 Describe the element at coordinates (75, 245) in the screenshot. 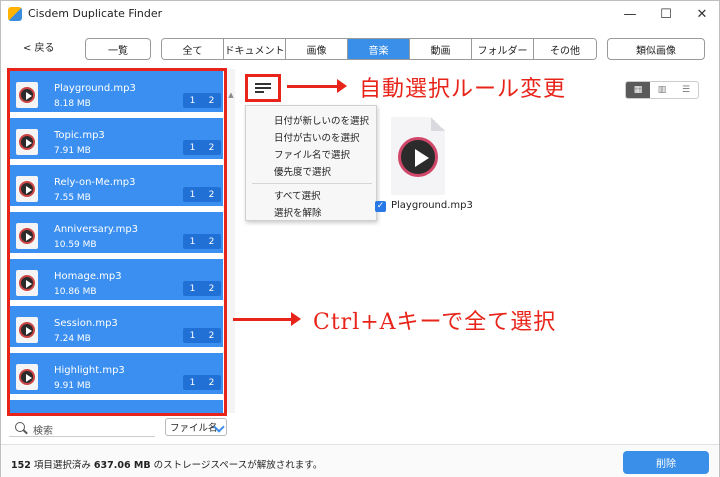

I see `file-size: 10.59 MB` at that location.